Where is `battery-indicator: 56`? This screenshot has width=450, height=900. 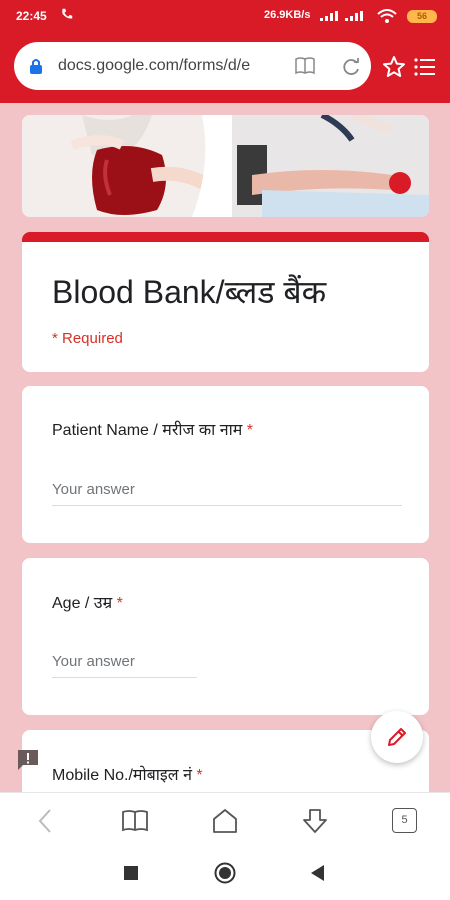
battery-indicator: 56 is located at coordinates (422, 16).